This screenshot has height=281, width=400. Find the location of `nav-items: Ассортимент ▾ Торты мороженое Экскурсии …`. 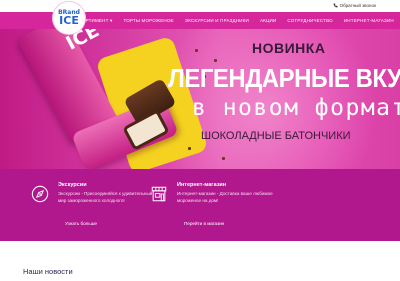

nav-items: Ассортимент ▾ Торты мороженое Экскурсии … is located at coordinates (233, 20).